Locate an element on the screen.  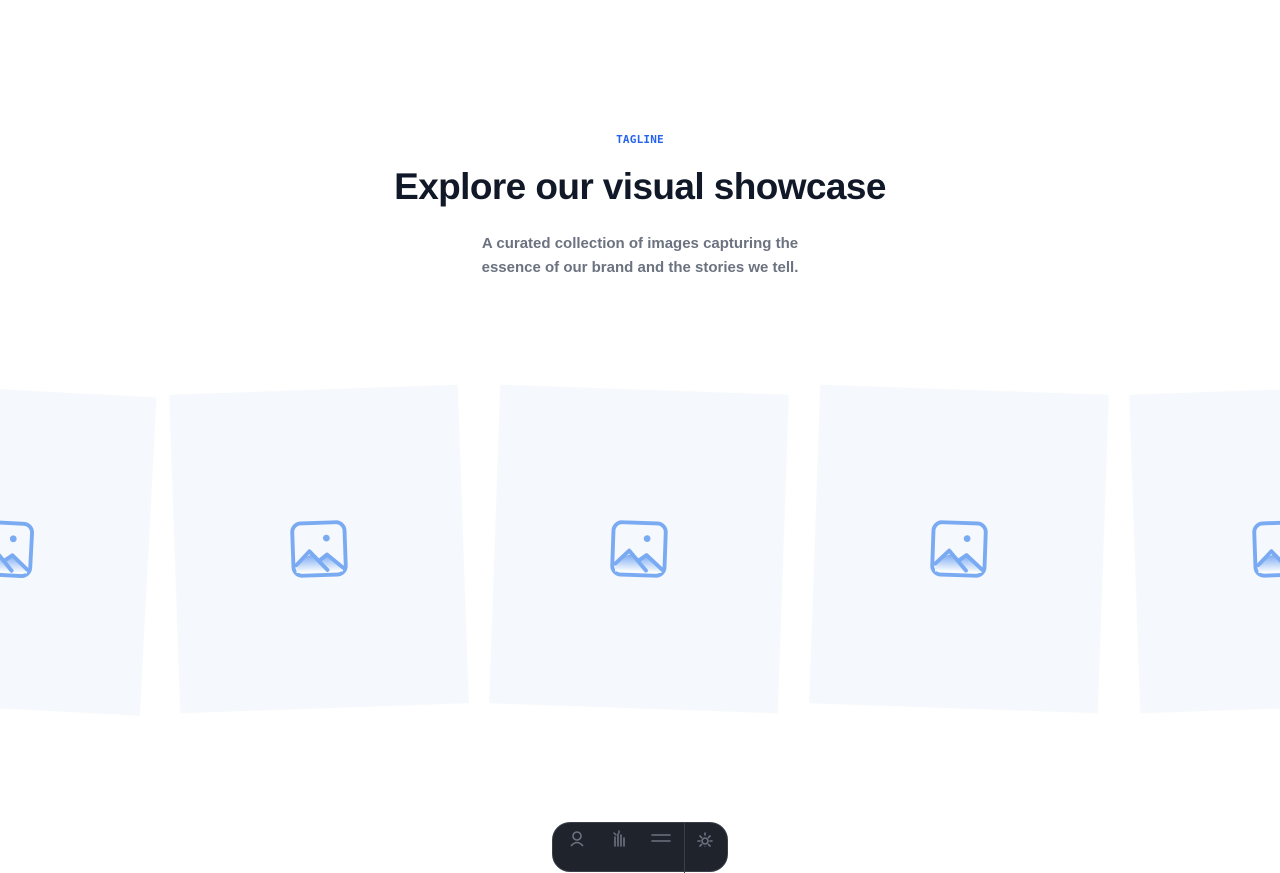
hand-icon is located at coordinates (619, 838).